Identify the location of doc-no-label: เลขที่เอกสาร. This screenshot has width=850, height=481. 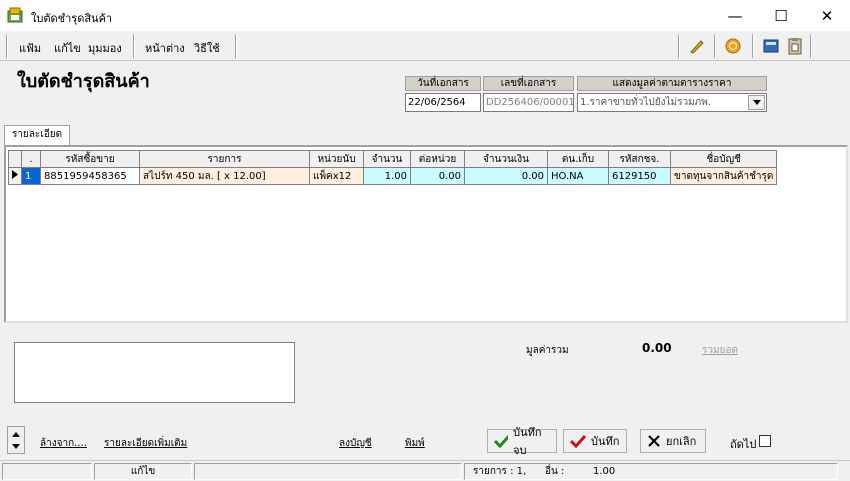
(528, 83).